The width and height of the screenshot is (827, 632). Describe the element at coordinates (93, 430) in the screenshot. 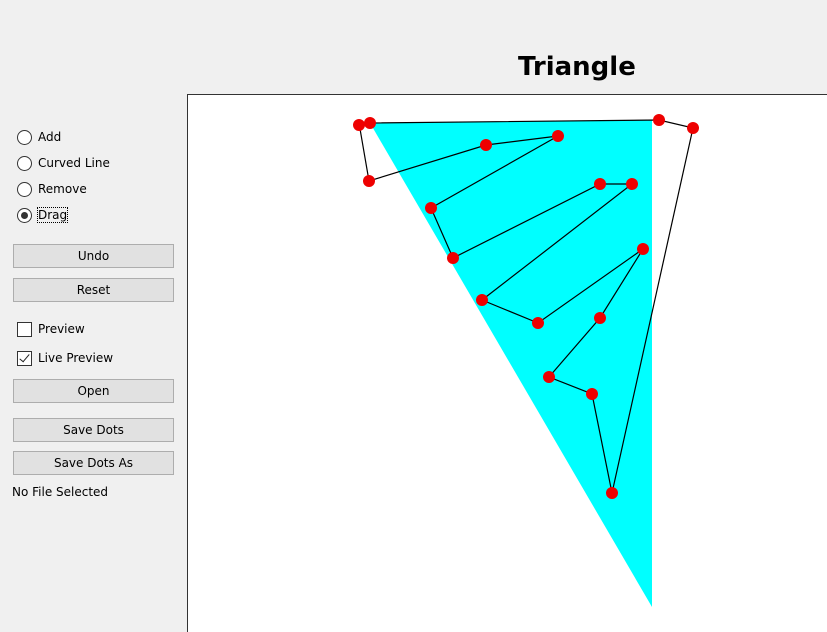

I see `save-dots-button: Save Dots` at that location.